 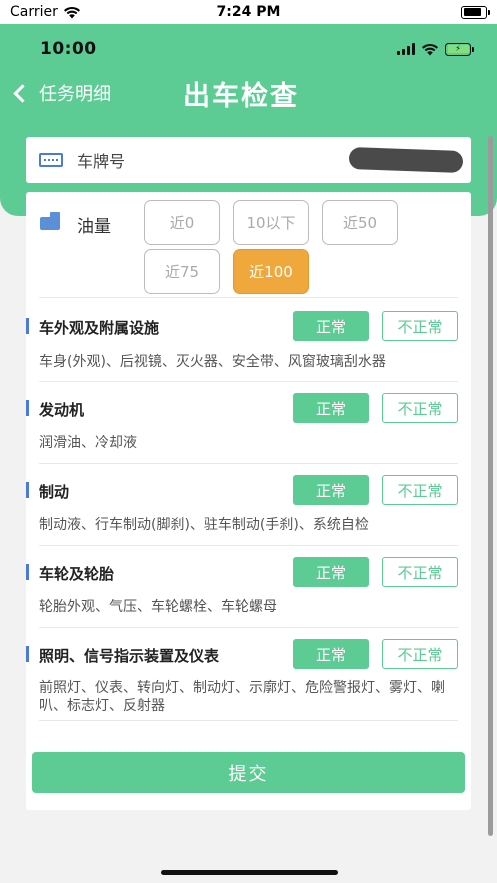 I want to click on section-title: 照明、信号指示装置及仪表, so click(x=129, y=656).